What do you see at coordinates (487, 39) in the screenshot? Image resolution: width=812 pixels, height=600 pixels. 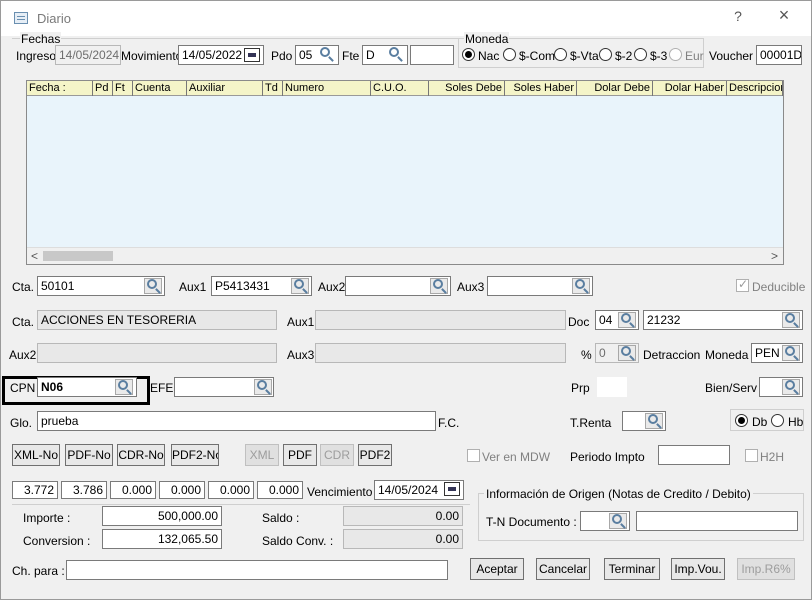 I see `moneda-legend: Moneda` at bounding box center [487, 39].